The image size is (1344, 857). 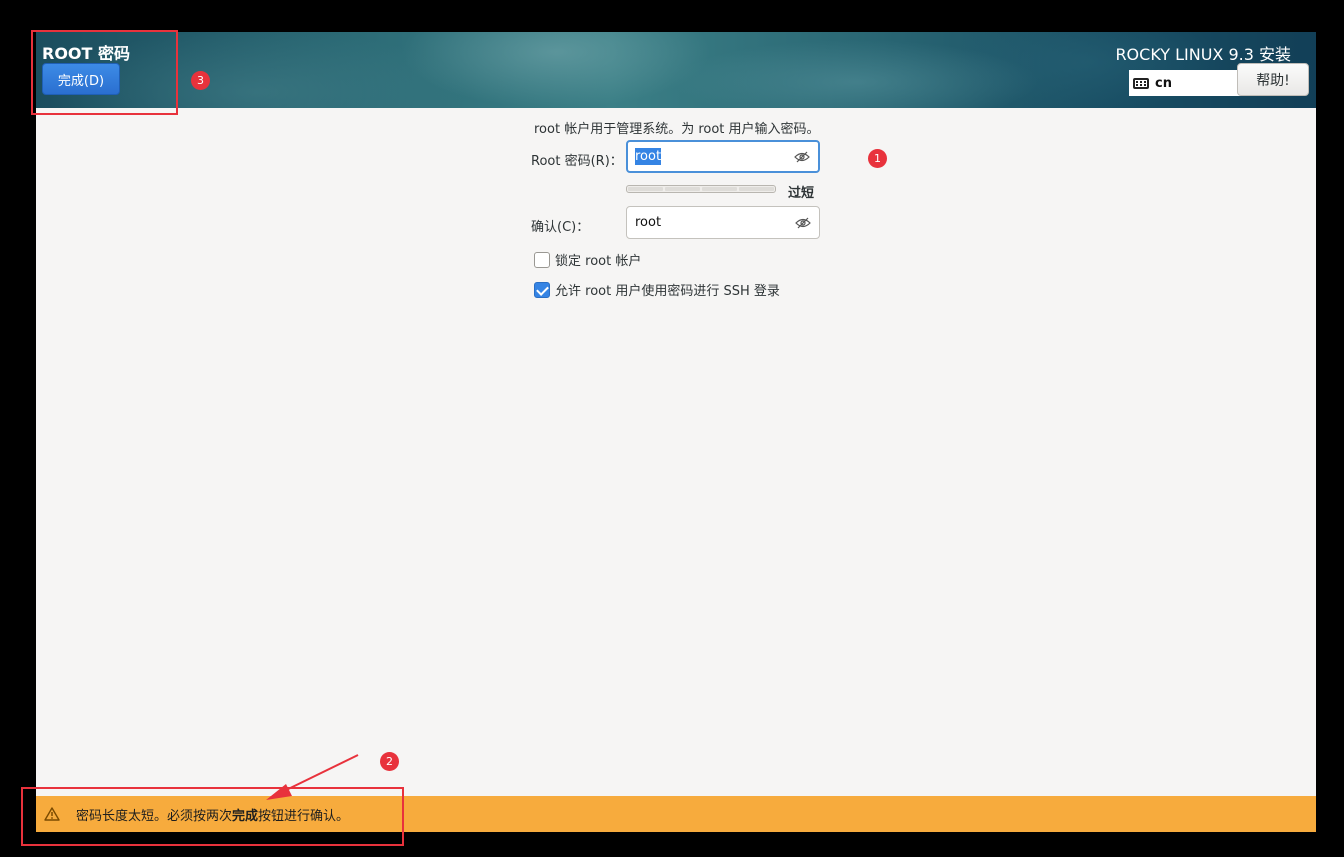 What do you see at coordinates (312, 777) in the screenshot?
I see `annotation-arrow` at bounding box center [312, 777].